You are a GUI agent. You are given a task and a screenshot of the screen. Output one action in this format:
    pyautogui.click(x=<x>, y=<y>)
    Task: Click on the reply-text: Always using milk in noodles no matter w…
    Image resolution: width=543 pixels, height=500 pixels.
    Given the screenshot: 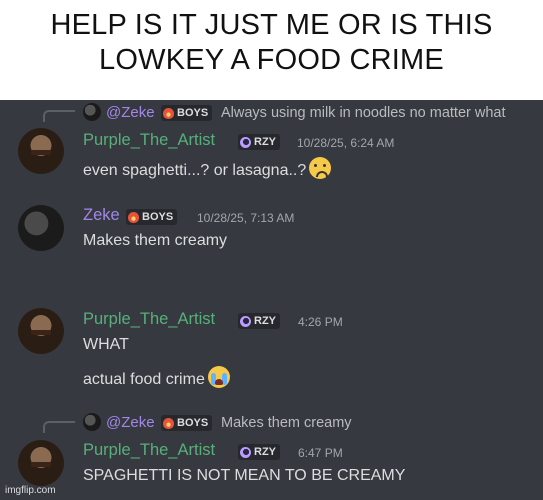 What is the action you would take?
    pyautogui.click(x=363, y=113)
    